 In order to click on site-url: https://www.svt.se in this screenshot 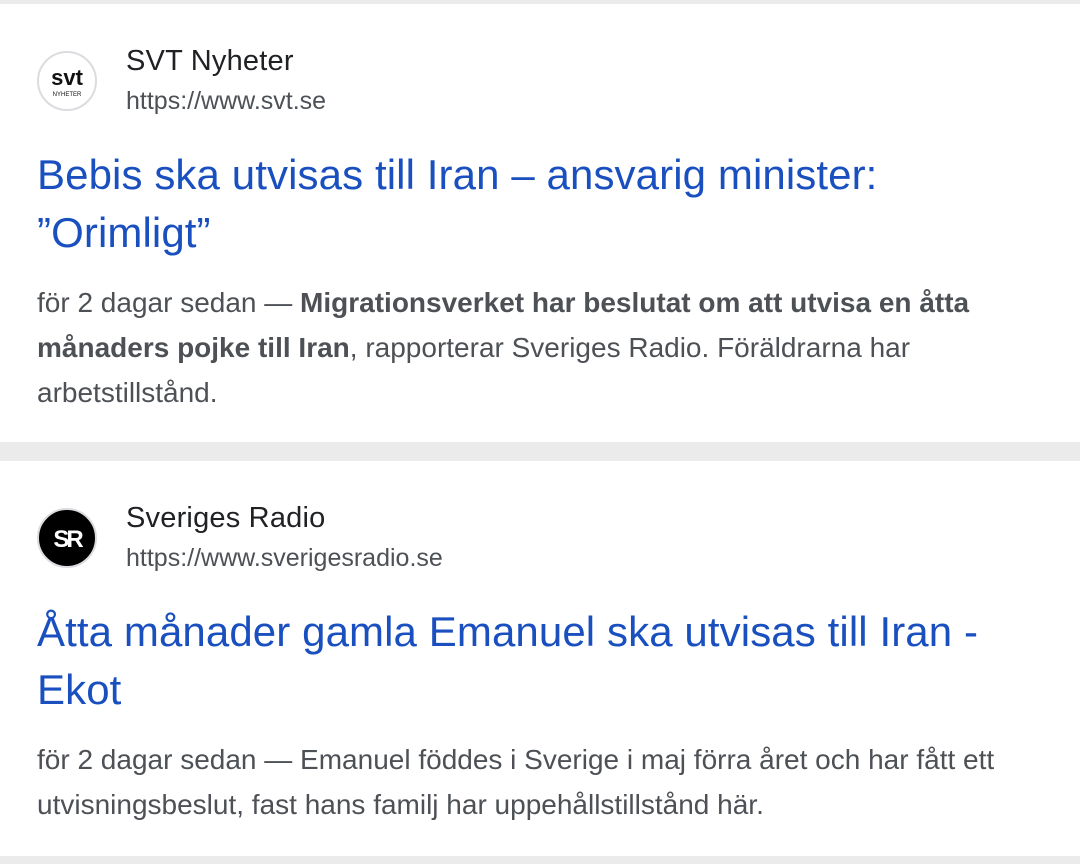, I will do `click(226, 101)`.